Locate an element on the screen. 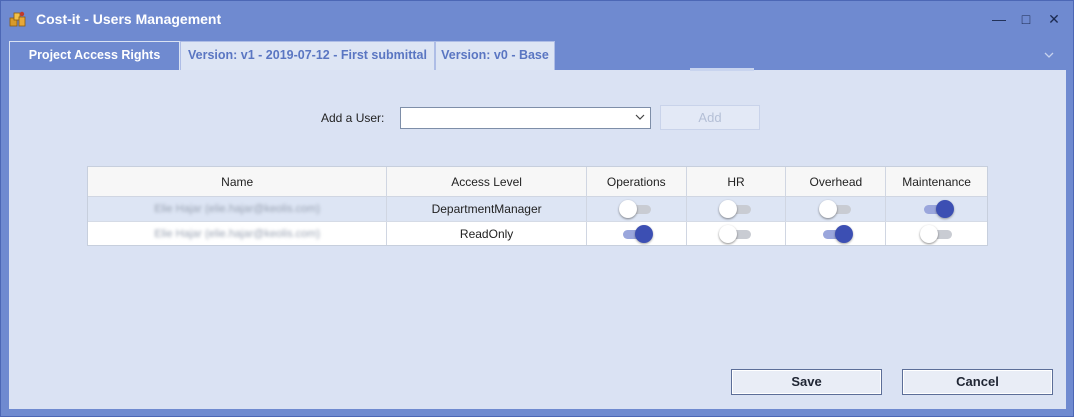  access-level-cell: DepartmentManager is located at coordinates (487, 209).